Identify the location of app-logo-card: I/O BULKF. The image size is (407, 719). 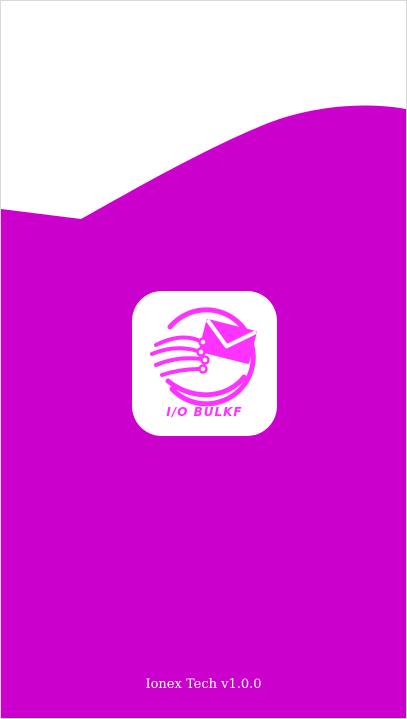
(204, 363).